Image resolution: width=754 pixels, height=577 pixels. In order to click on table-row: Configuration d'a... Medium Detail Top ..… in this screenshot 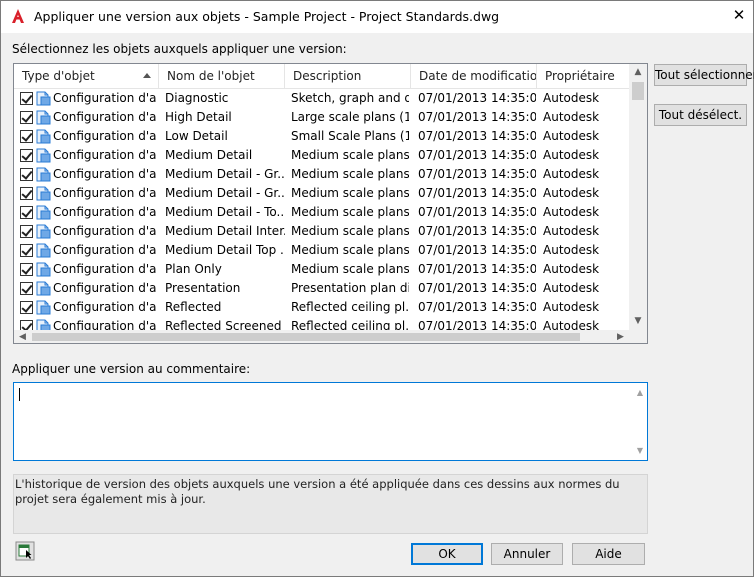, I will do `click(321, 250)`.